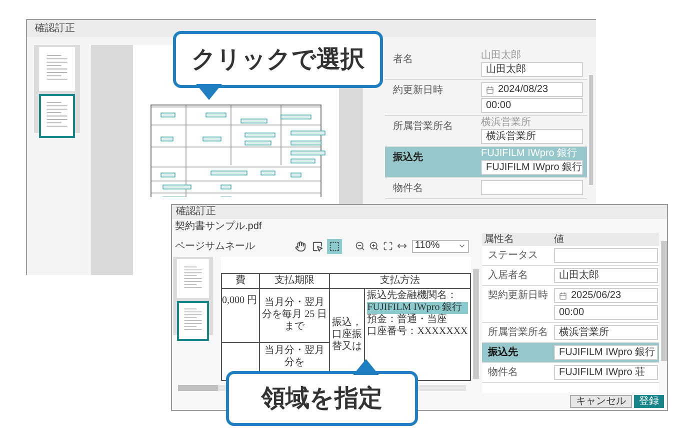 This screenshot has width=686, height=431. What do you see at coordinates (403, 59) in the screenshot?
I see `property-label: 者名` at bounding box center [403, 59].